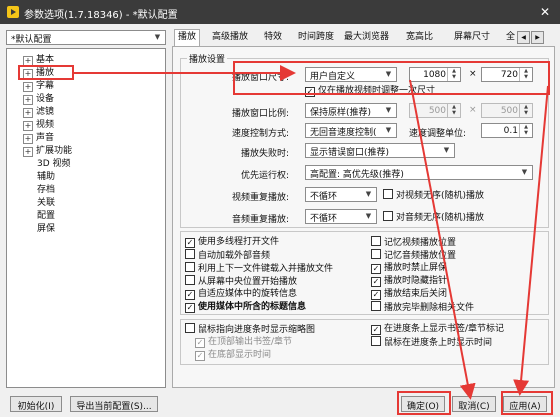 This screenshot has width=560, height=417. What do you see at coordinates (101, 15) in the screenshot?
I see `window-title: 参数选项(1.7.18346) - *默认配置` at bounding box center [101, 15].